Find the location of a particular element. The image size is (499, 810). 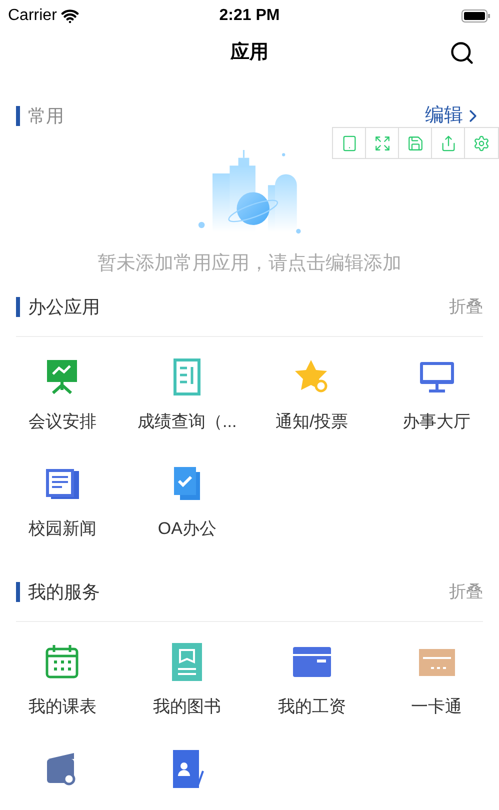

edit-link: 编辑 is located at coordinates (454, 116).